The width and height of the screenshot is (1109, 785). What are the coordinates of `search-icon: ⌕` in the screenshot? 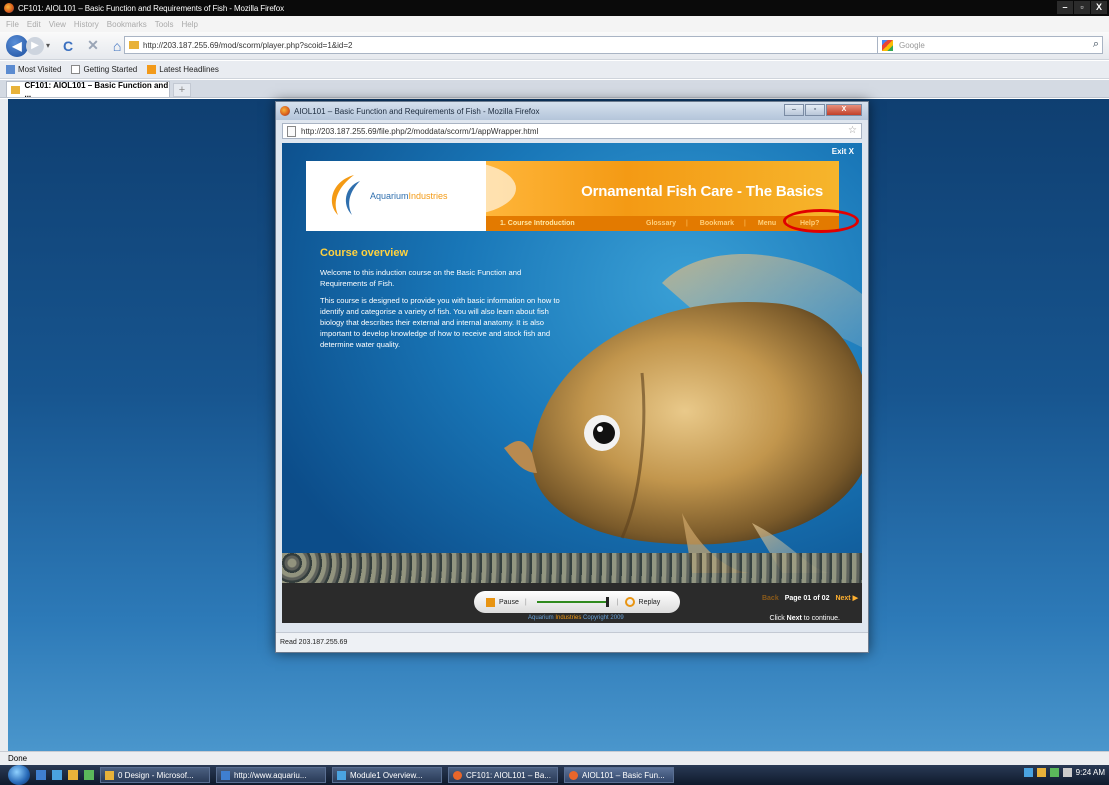 It's located at (1096, 44).